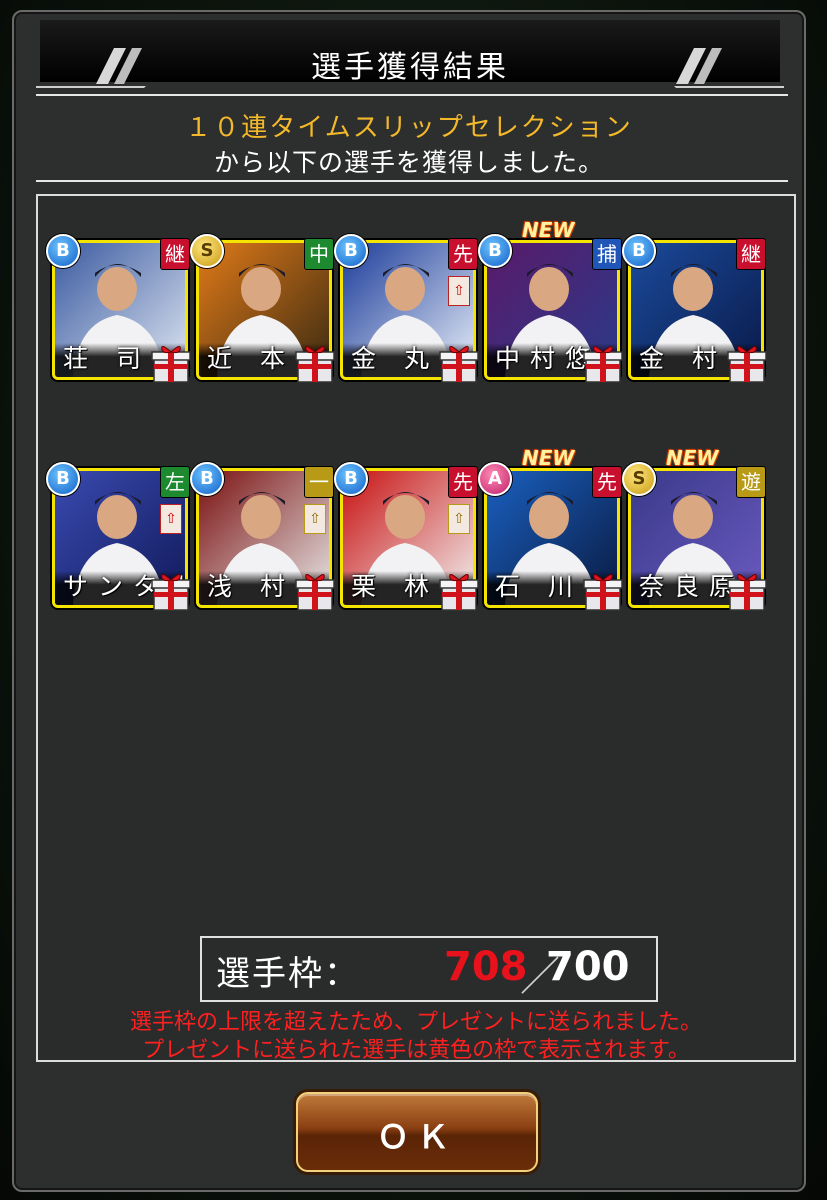  What do you see at coordinates (410, 67) in the screenshot?
I see `dialog-title: 選手獲得結果` at bounding box center [410, 67].